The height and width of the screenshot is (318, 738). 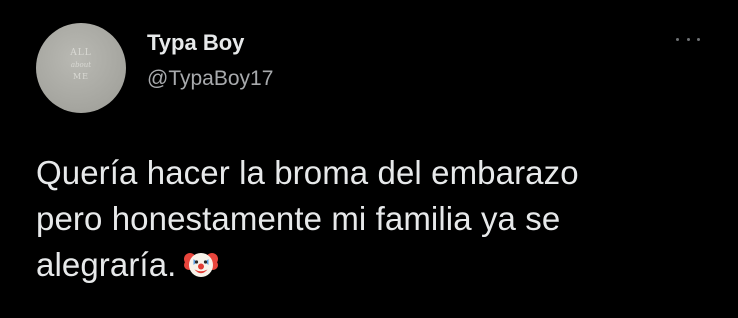 I want to click on avatar: ALL about ME, so click(x=81, y=68).